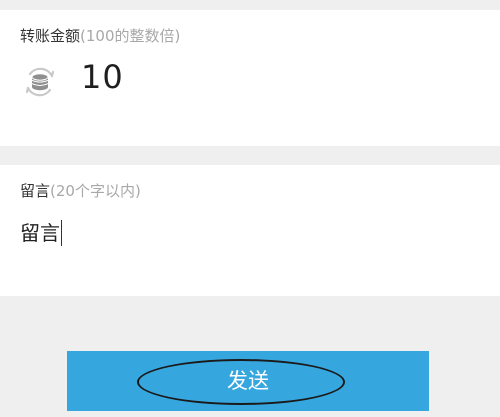 The image size is (500, 417). I want to click on amount-label: 转账金额(100的整数倍), so click(100, 36).